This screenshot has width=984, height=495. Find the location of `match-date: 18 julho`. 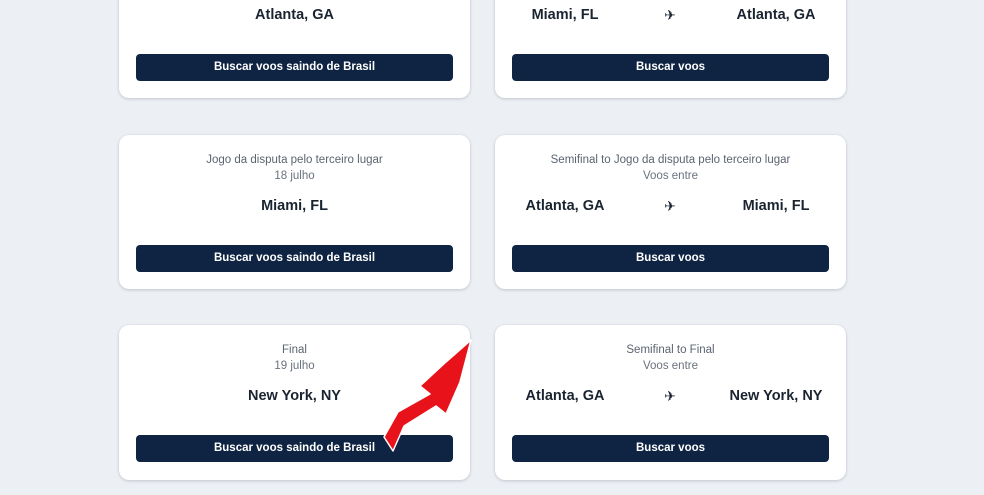

match-date: 18 julho is located at coordinates (294, 176).